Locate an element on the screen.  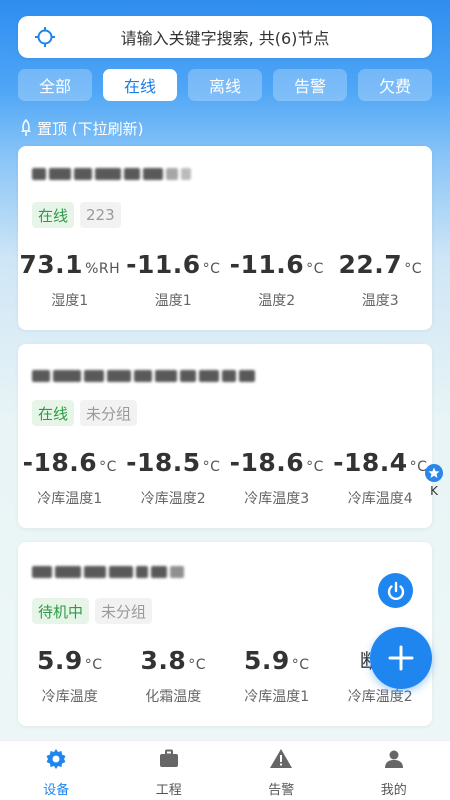
locate-icon is located at coordinates (45, 37).